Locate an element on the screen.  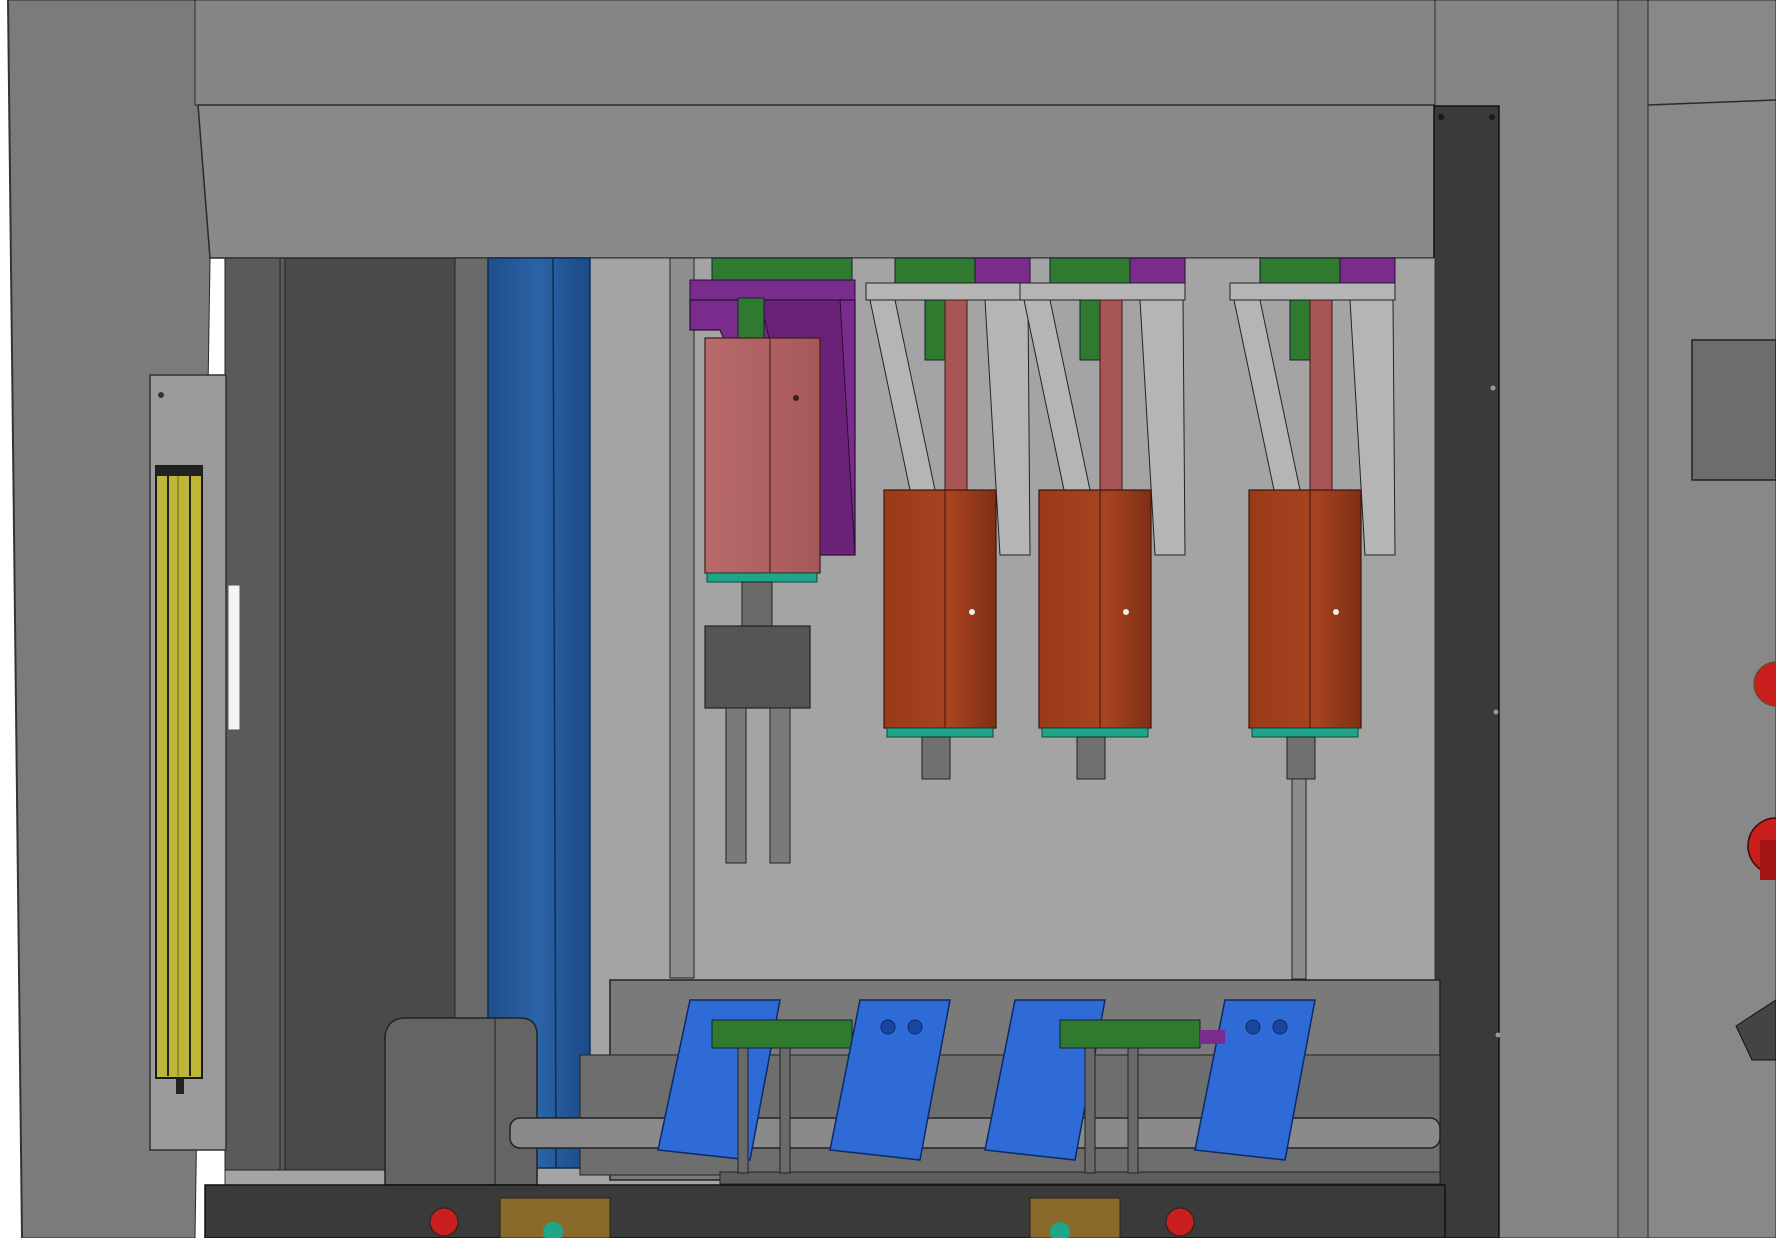
emergency-stop-icon is located at coordinates (444, 1222).